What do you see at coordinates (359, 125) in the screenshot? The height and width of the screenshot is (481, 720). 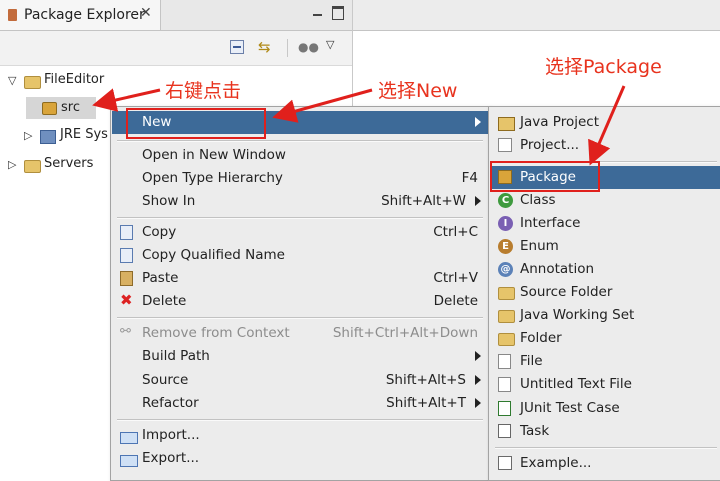 I see `annotation-arrows` at bounding box center [359, 125].